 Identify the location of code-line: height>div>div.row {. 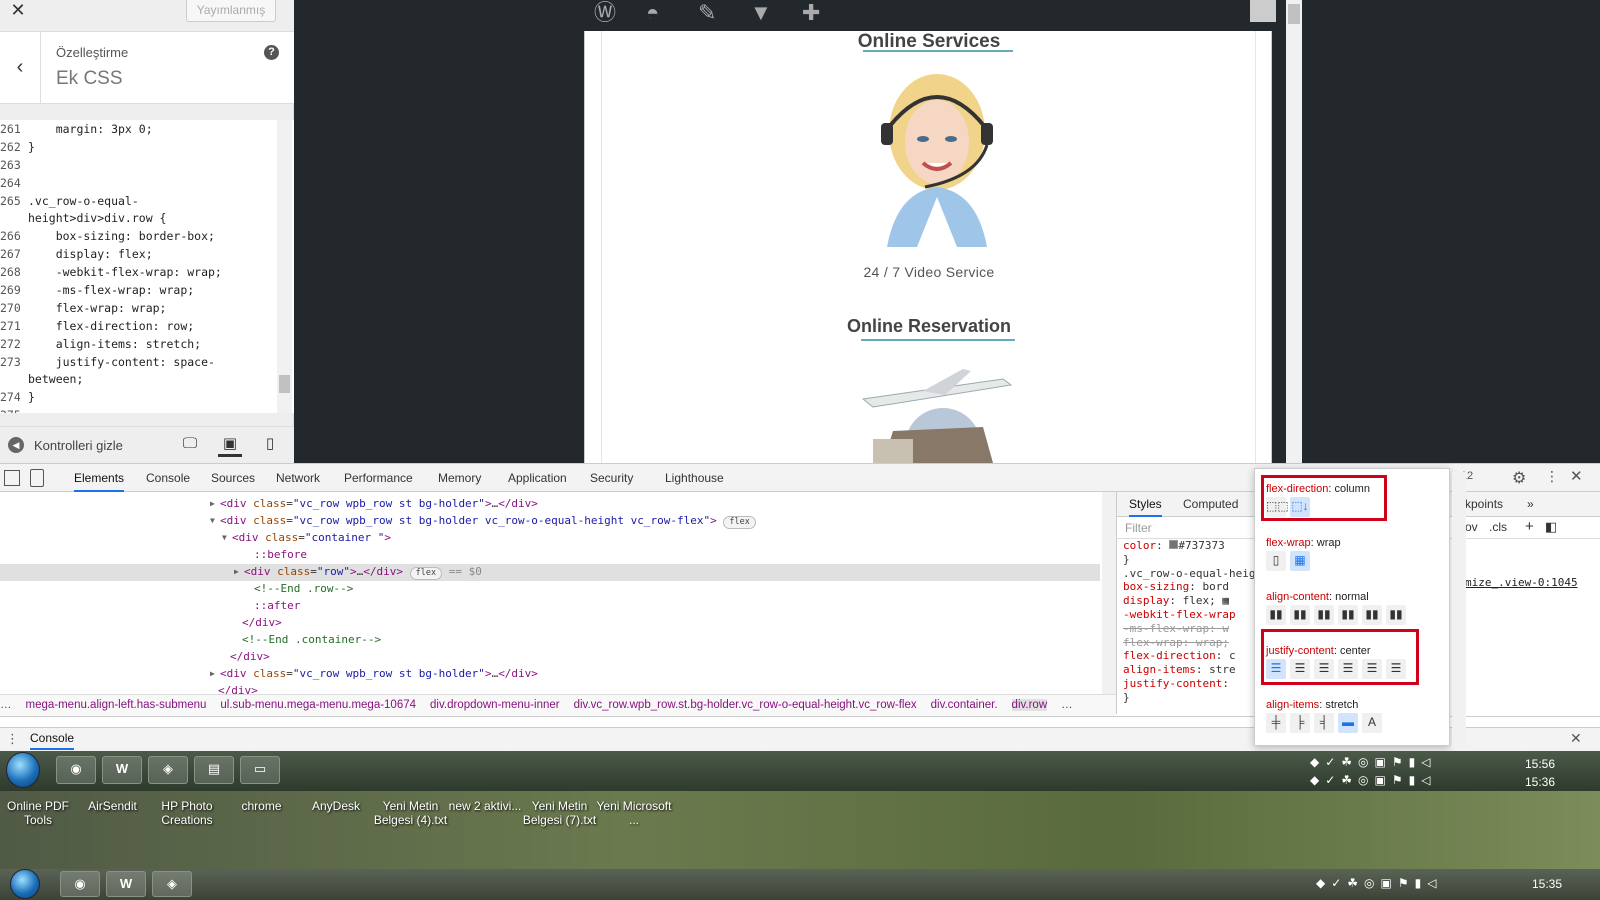
(152, 219).